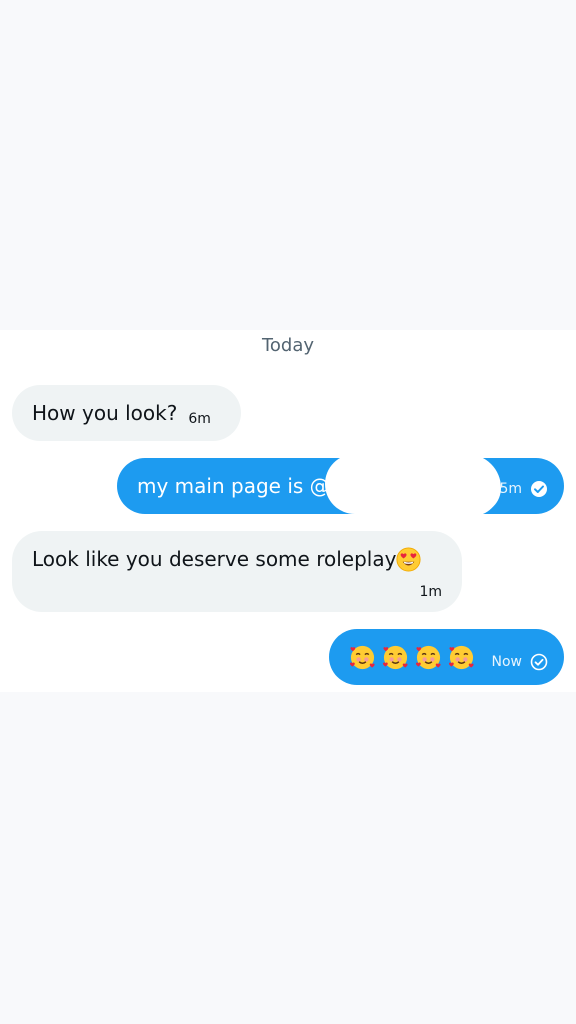 Image resolution: width=576 pixels, height=1024 pixels. What do you see at coordinates (507, 662) in the screenshot?
I see `message-time: Now` at bounding box center [507, 662].